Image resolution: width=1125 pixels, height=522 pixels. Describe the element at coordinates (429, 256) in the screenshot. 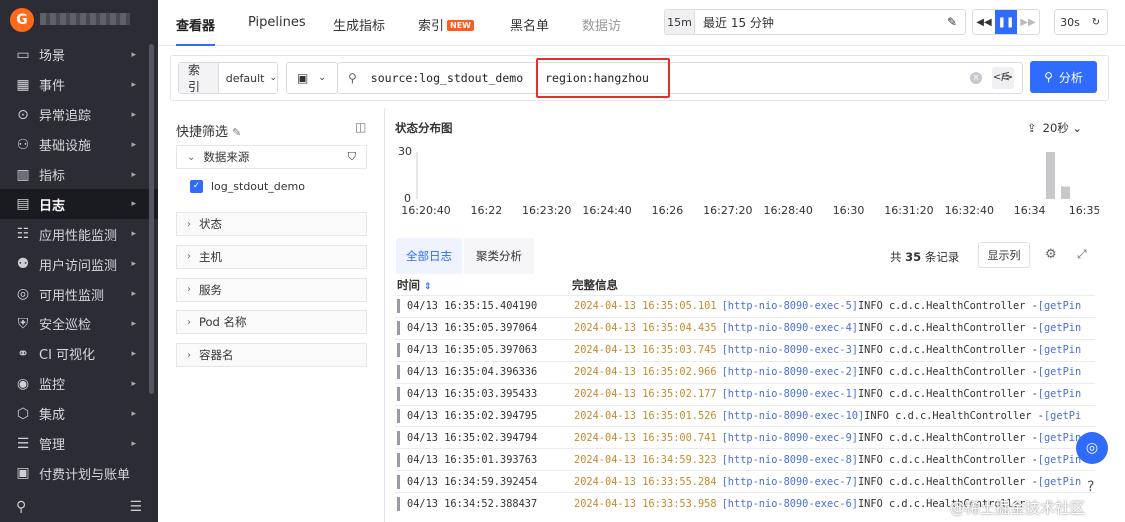

I see `tab-all-logs: 全部日志` at that location.